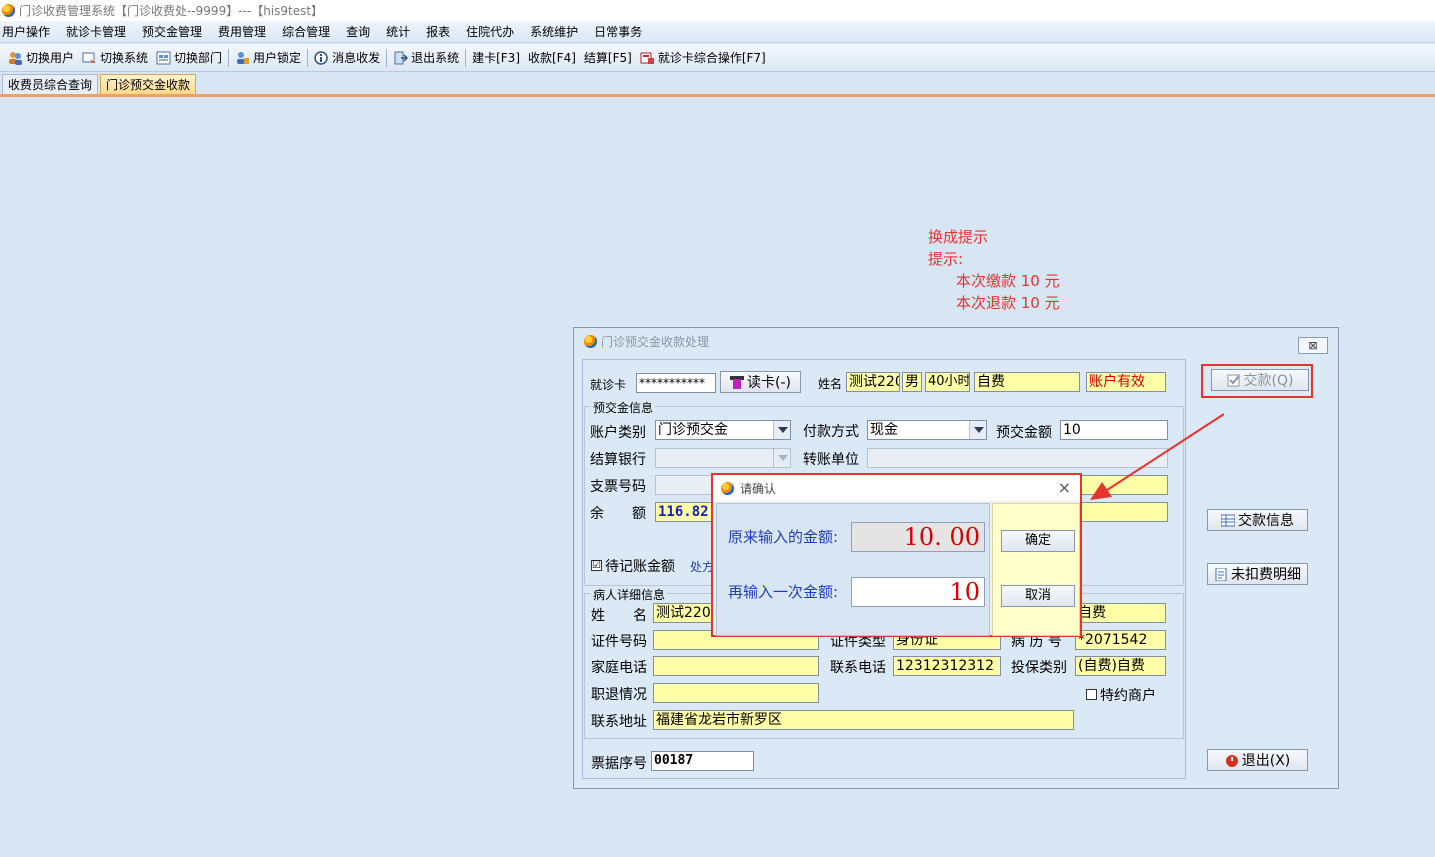 The image size is (1435, 857). What do you see at coordinates (268, 58) in the screenshot?
I see `toolbar-lock-user: 用户锁定` at bounding box center [268, 58].